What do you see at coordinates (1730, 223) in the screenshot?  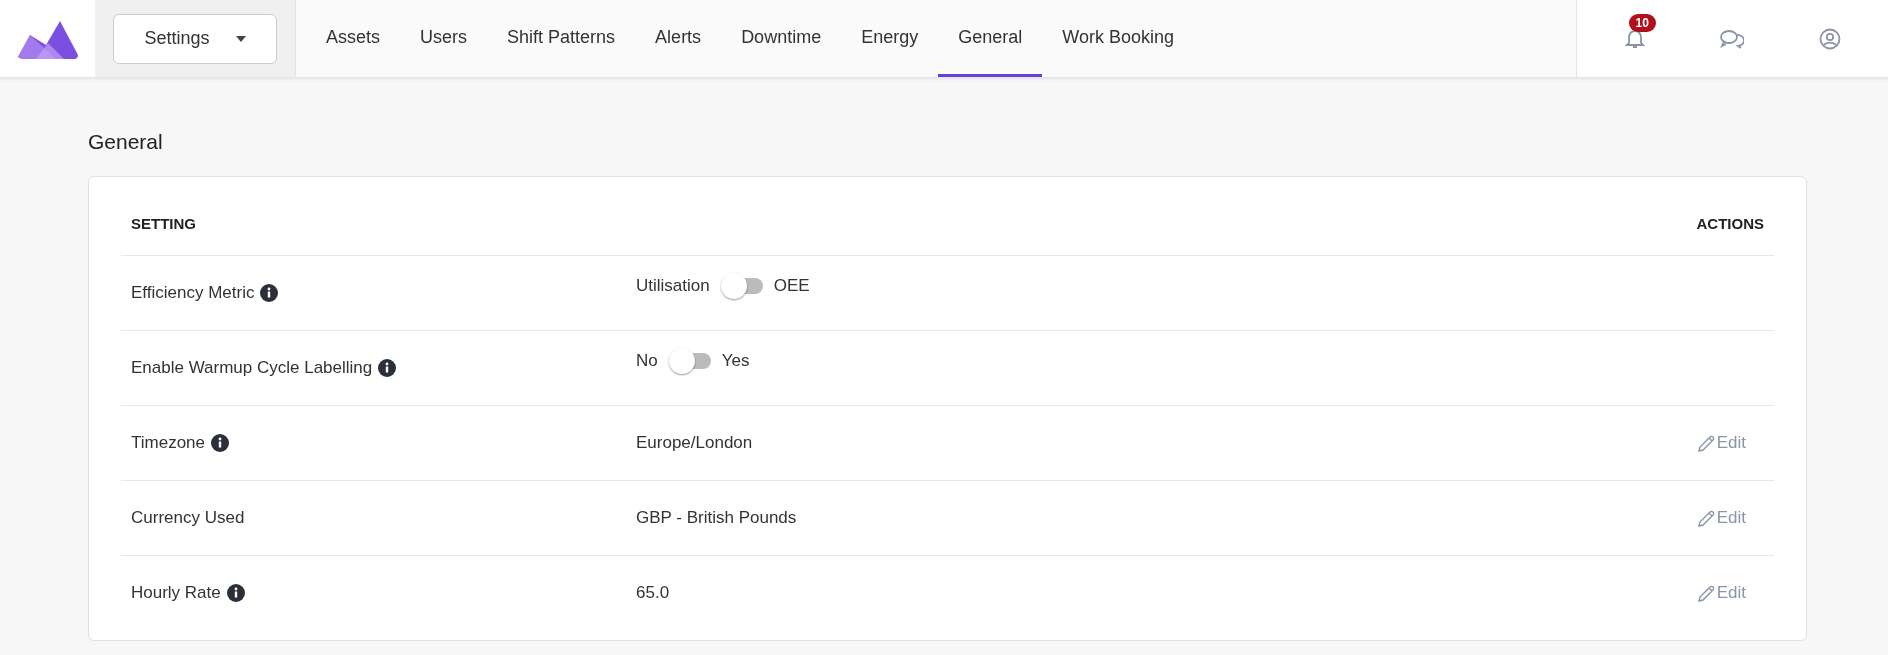 I see `column-header: ACTIONS` at bounding box center [1730, 223].